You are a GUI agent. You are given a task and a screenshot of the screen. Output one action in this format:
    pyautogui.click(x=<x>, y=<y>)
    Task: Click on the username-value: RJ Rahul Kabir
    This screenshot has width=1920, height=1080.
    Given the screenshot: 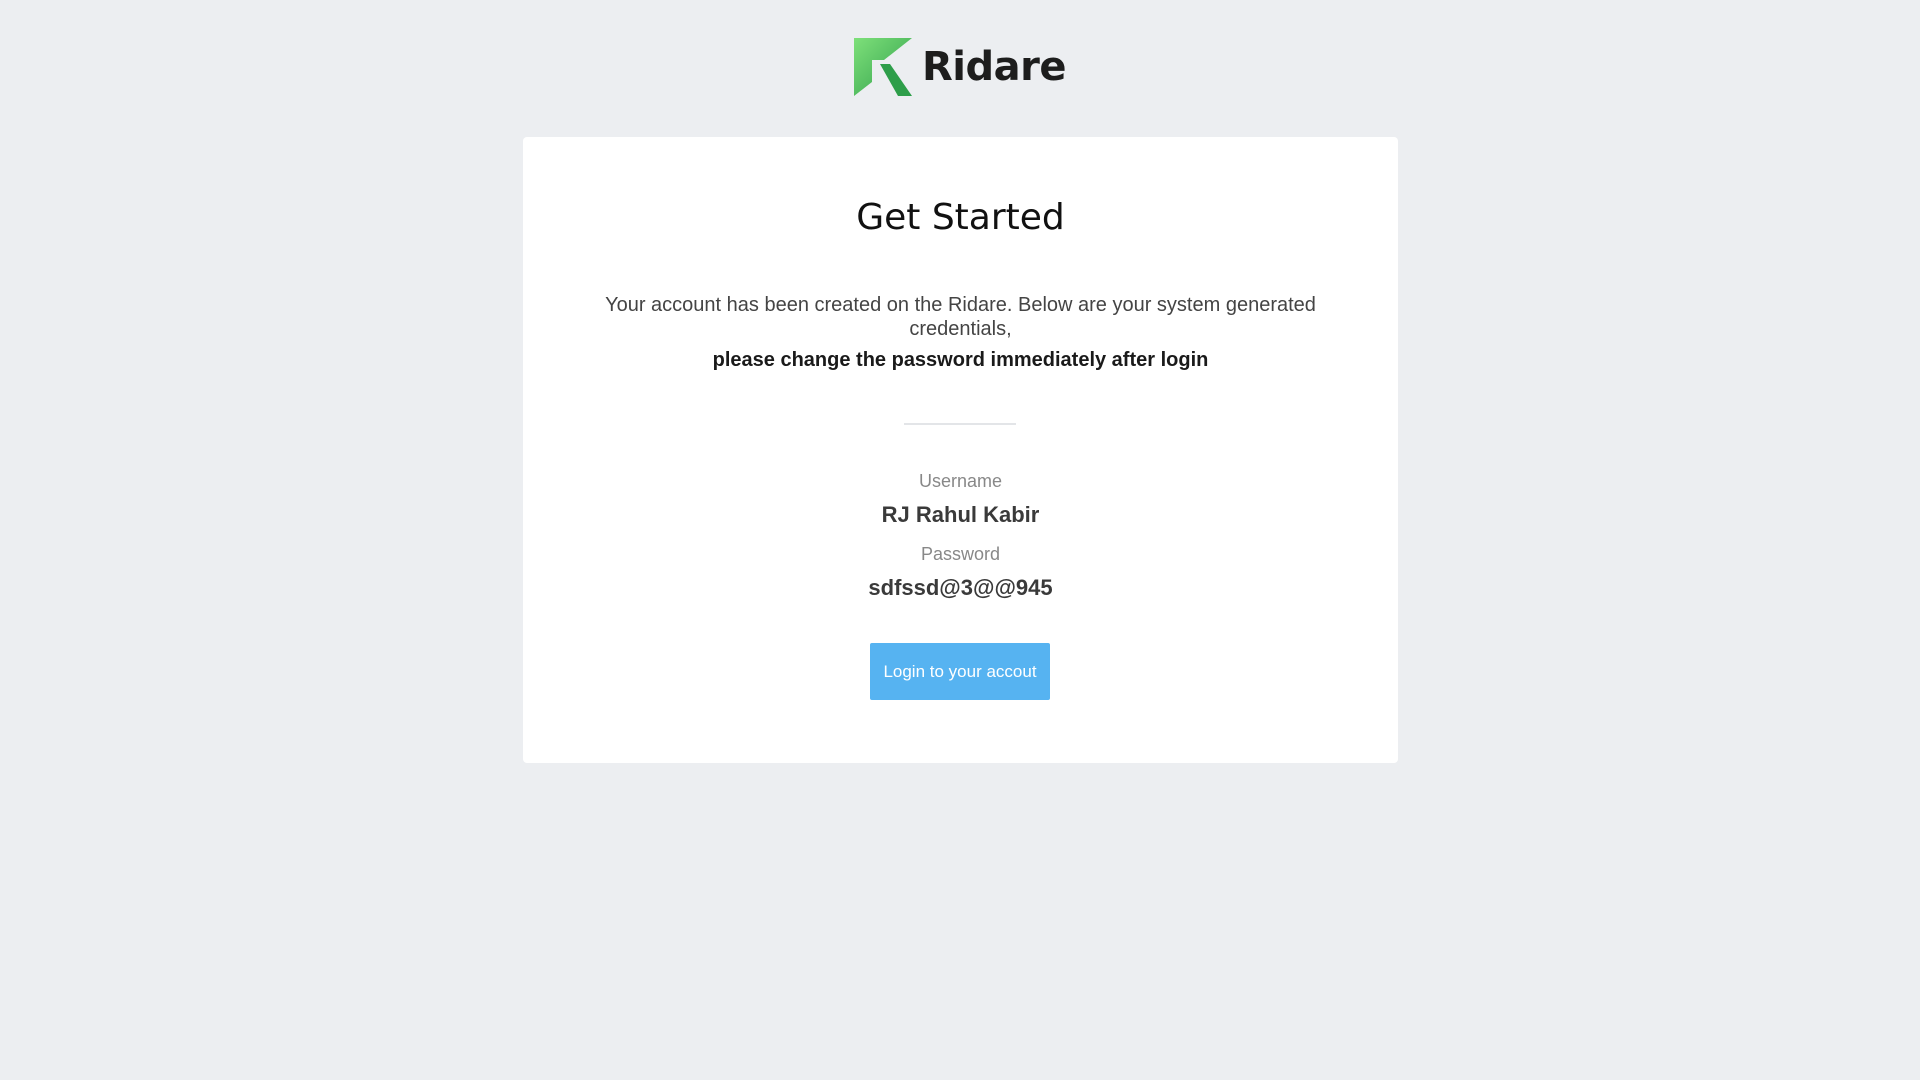 What is the action you would take?
    pyautogui.click(x=960, y=514)
    